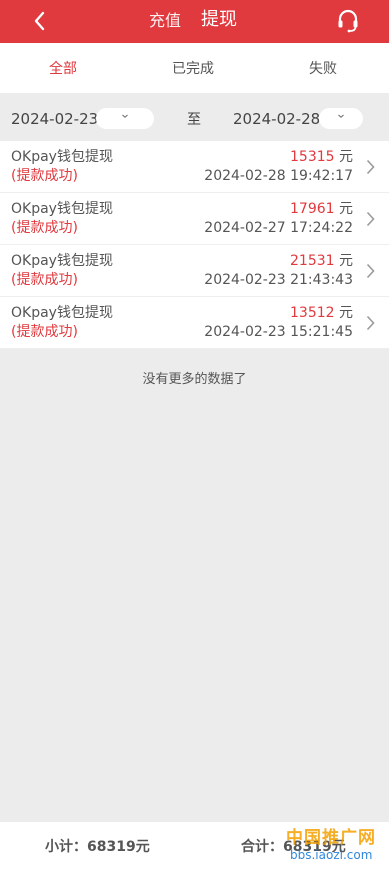 The image size is (389, 872). I want to click on record-amount-line: 15315 元, so click(321, 157).